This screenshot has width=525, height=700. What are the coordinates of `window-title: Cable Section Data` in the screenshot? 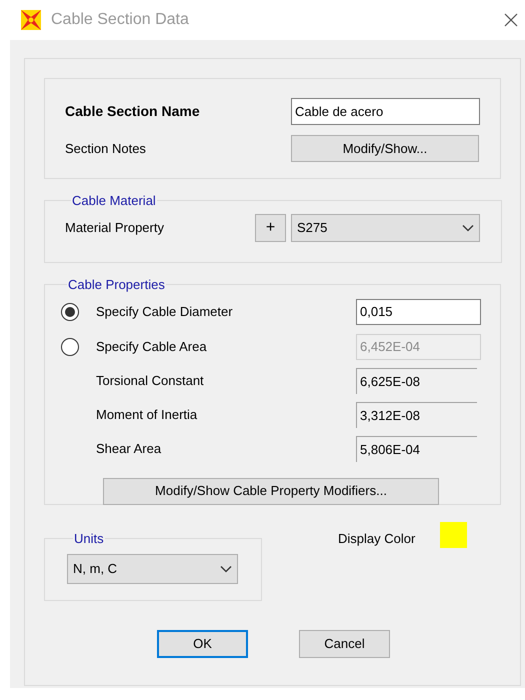 It's located at (120, 20).